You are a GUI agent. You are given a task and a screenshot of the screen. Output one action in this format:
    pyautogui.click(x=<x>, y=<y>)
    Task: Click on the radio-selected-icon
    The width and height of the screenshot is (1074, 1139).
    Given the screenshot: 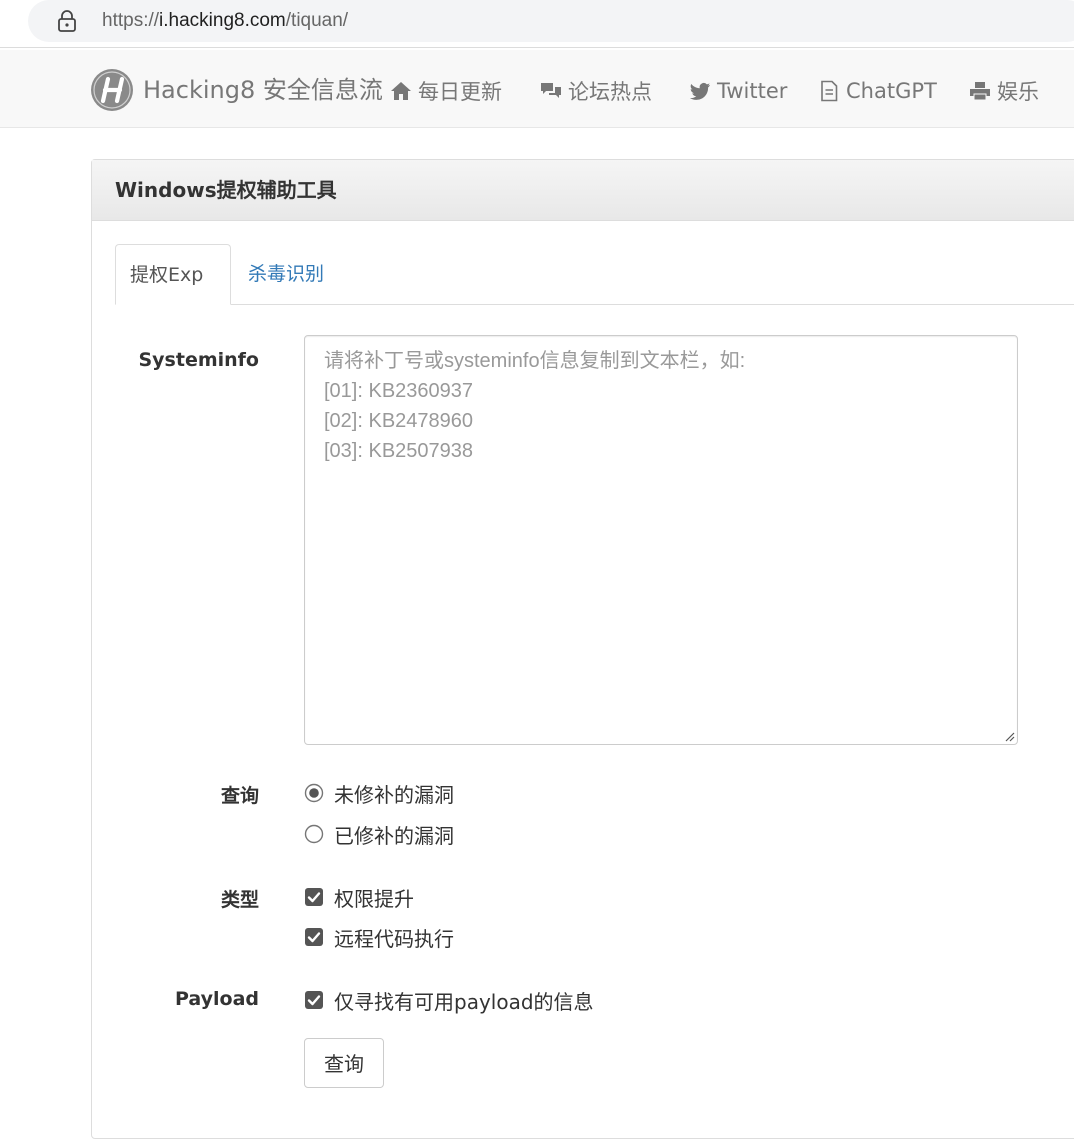 What is the action you would take?
    pyautogui.click(x=314, y=793)
    